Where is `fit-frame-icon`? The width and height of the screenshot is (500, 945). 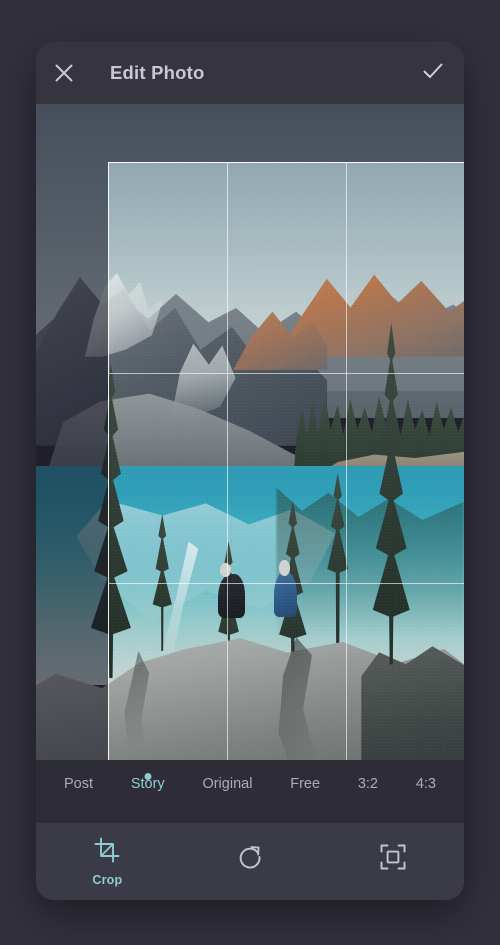 fit-frame-icon is located at coordinates (393, 859).